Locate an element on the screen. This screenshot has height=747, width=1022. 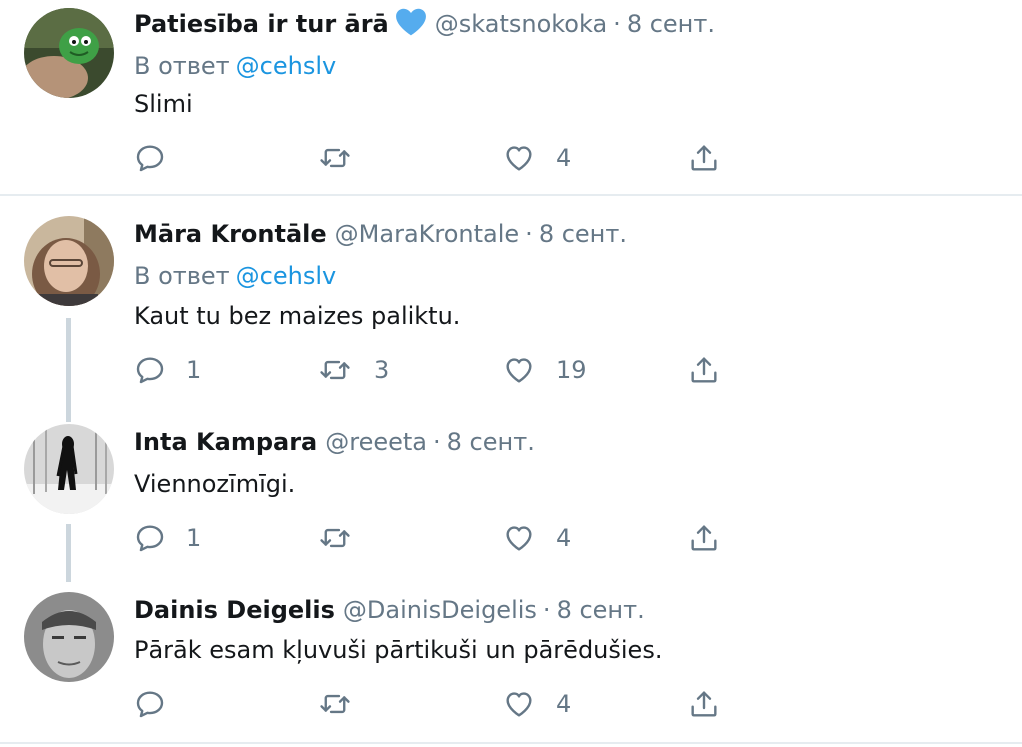
user-handle: @reeeta is located at coordinates (376, 442).